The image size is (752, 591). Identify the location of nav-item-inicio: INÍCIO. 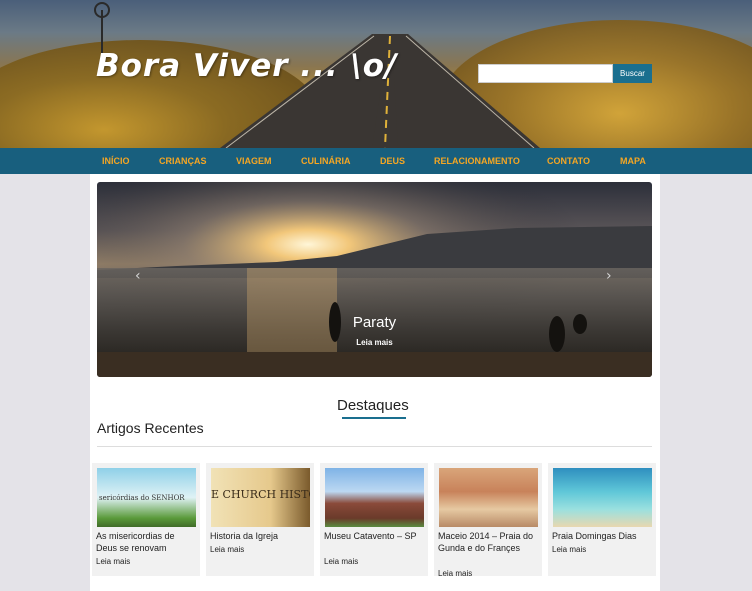
(116, 161).